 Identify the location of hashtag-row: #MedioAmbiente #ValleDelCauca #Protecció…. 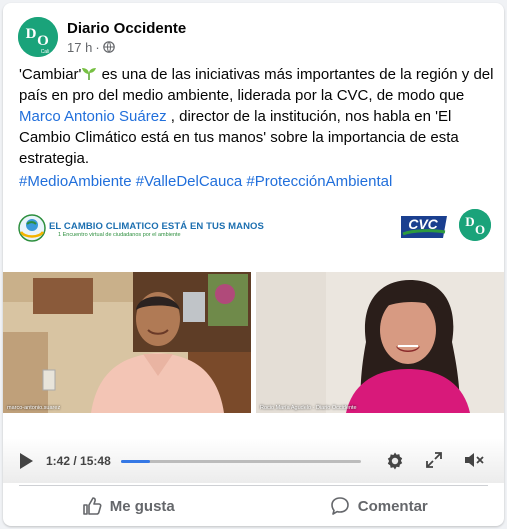
(205, 181).